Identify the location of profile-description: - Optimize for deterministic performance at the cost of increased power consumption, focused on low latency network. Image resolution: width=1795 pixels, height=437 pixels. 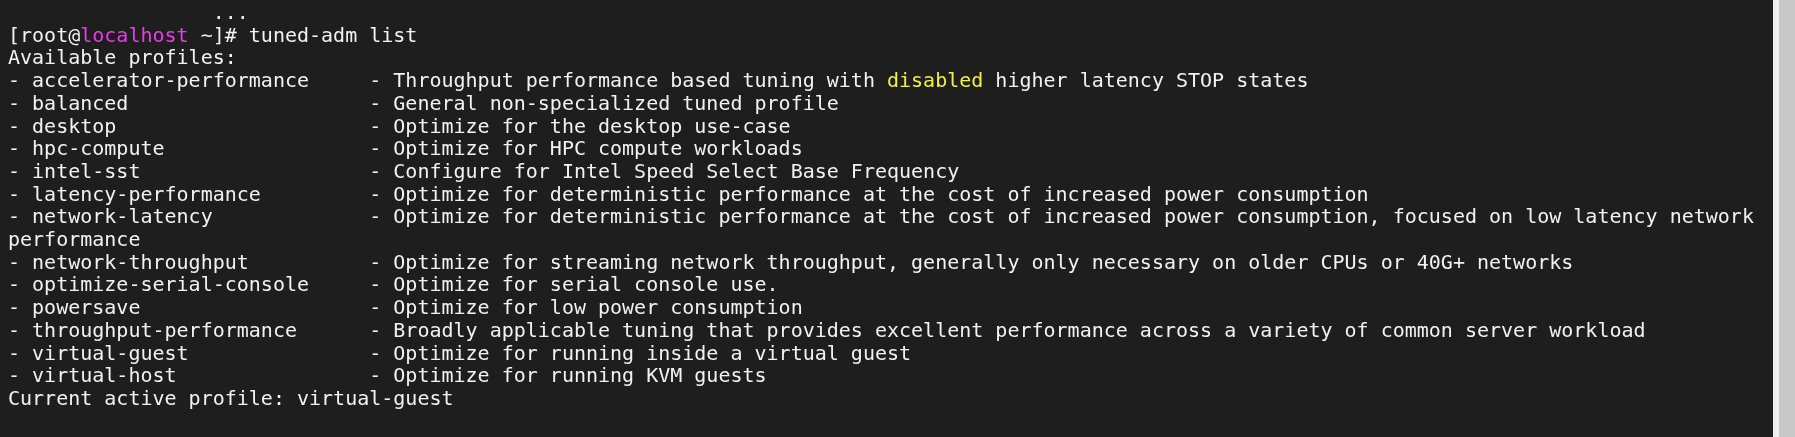
(1061, 216).